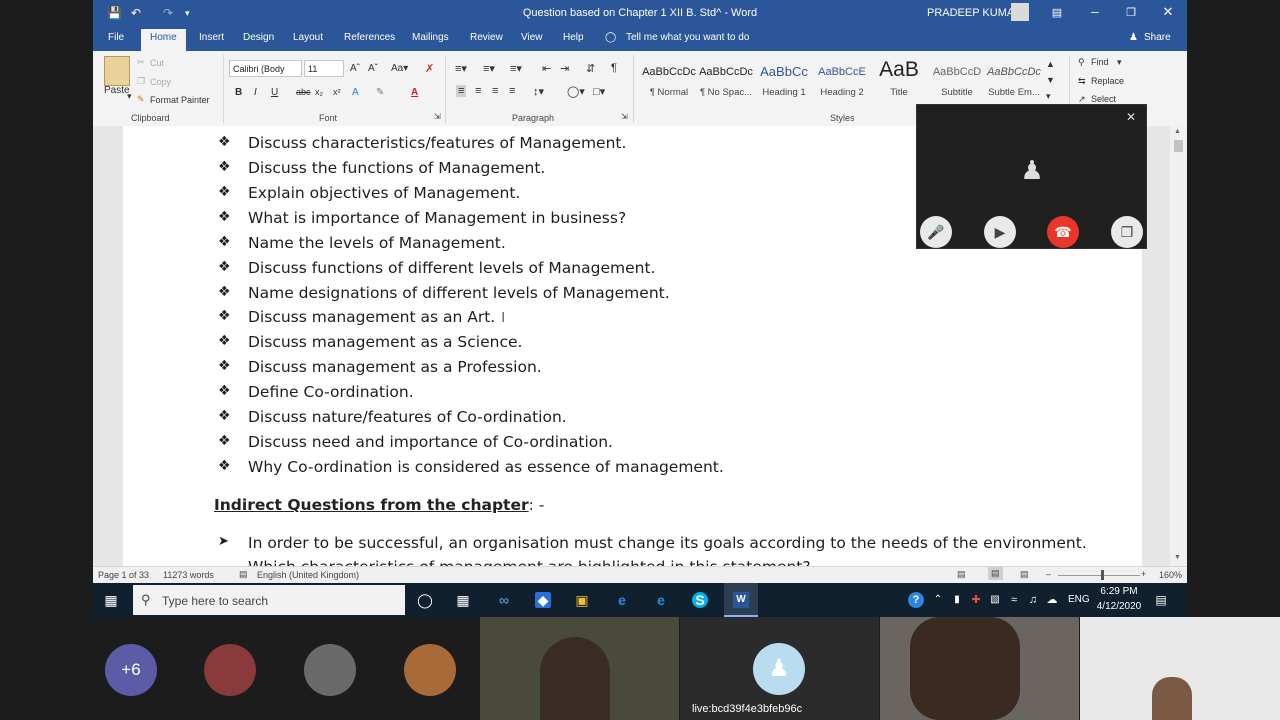 The width and height of the screenshot is (1280, 720). I want to click on bullets-icon: ≡▾, so click(461, 68).